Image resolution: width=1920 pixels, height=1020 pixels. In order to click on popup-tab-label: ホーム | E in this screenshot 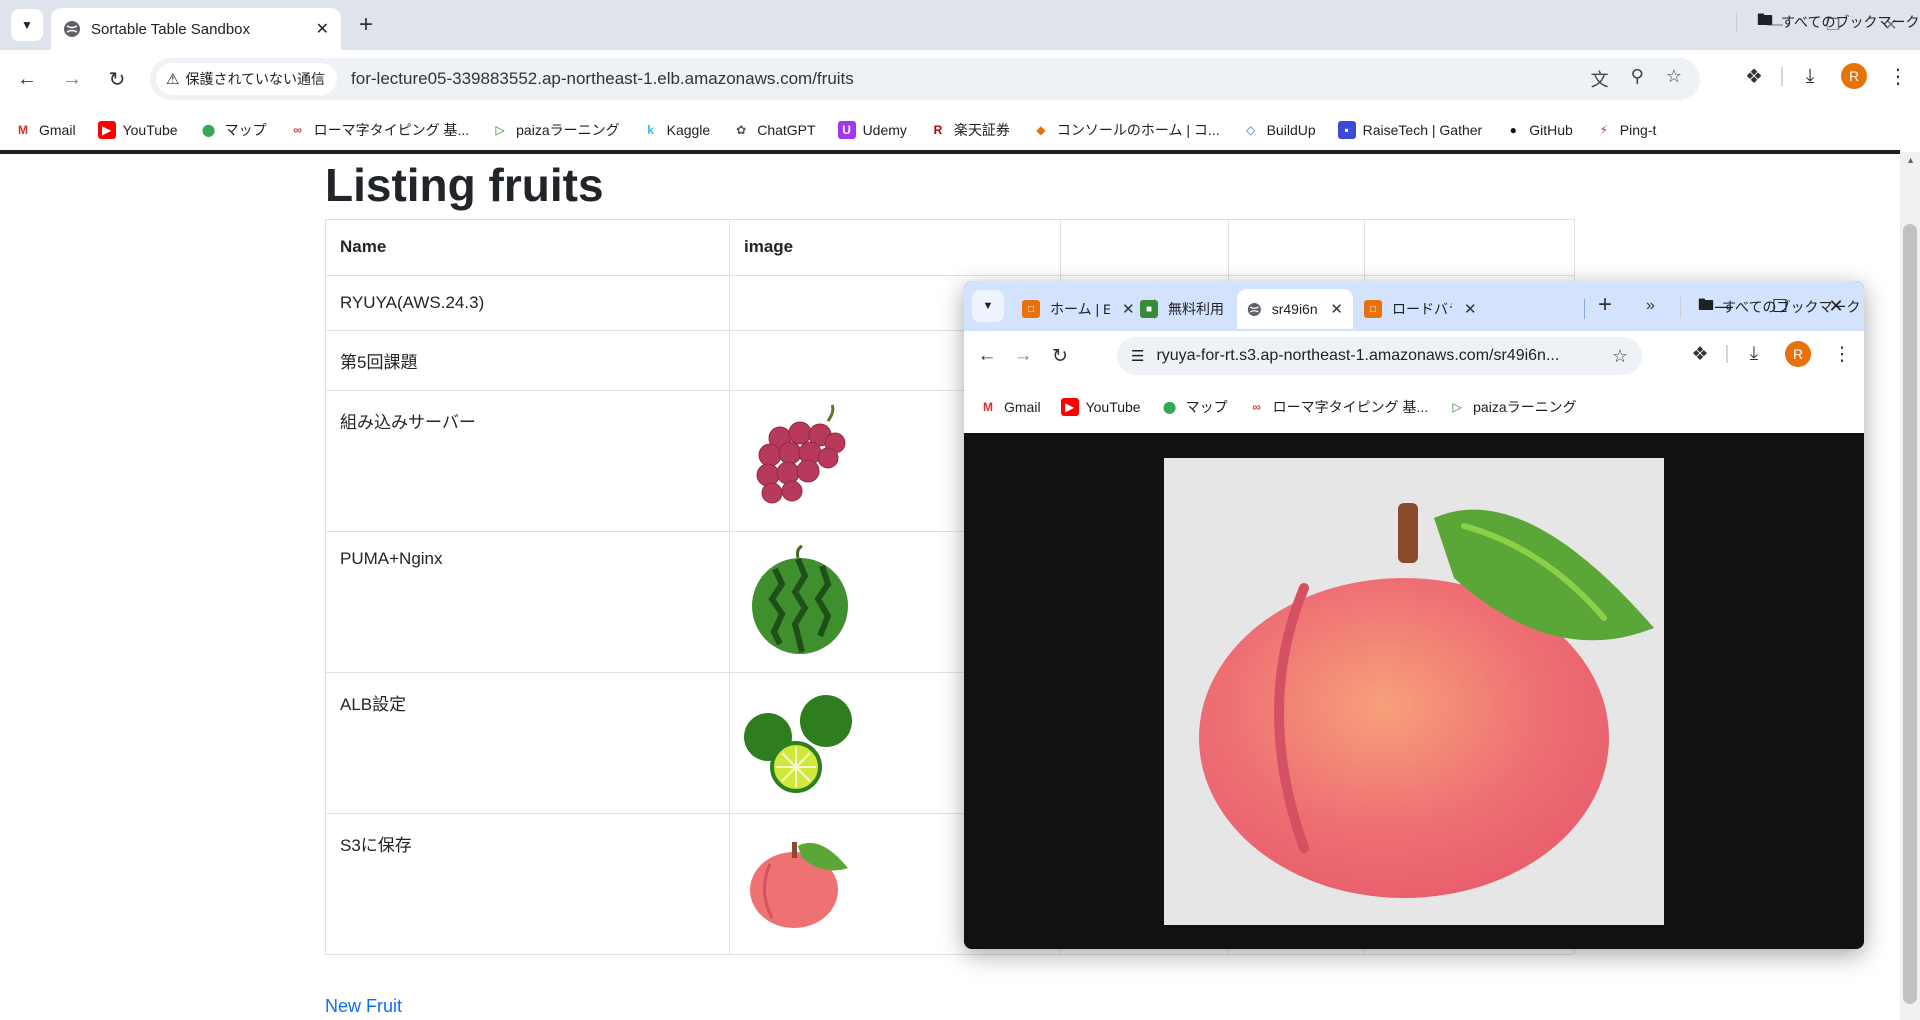, I will do `click(1080, 309)`.